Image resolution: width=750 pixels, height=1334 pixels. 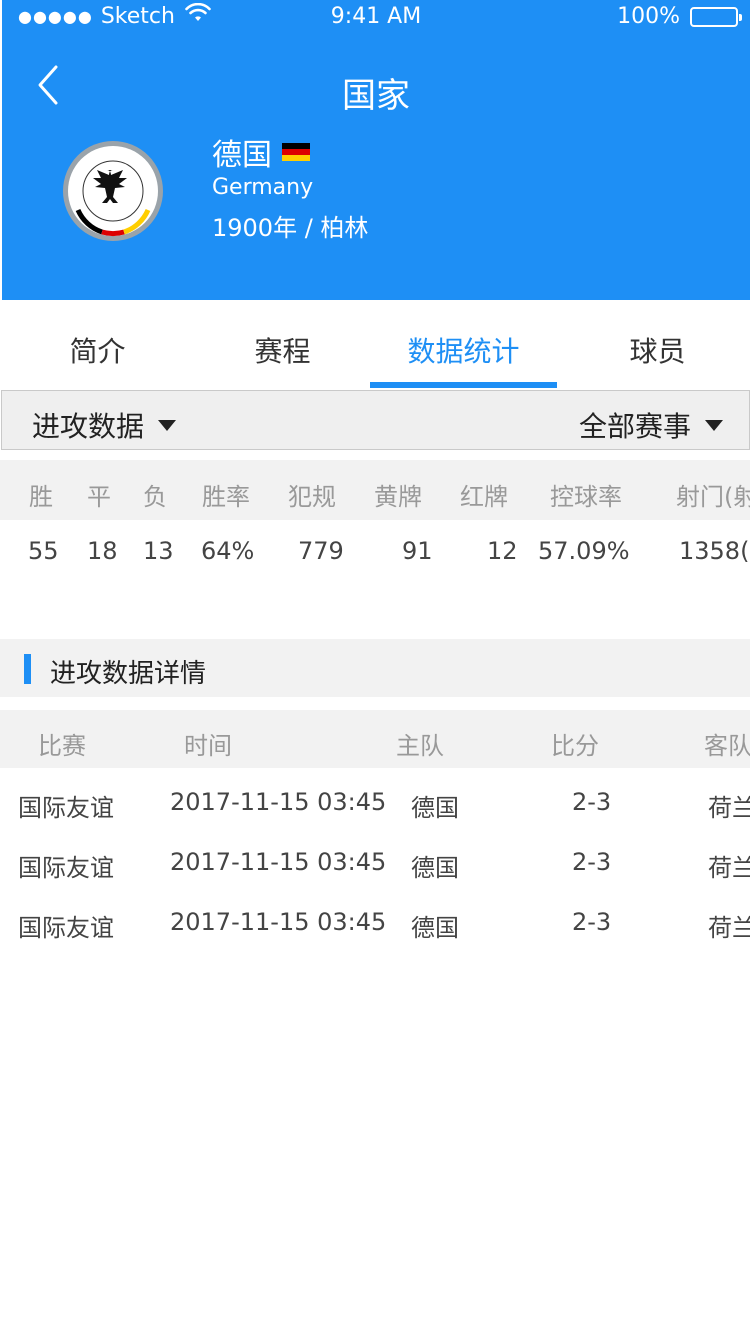 What do you see at coordinates (375, 420) in the screenshot?
I see `filter-bar: 进攻数据 全部赛事` at bounding box center [375, 420].